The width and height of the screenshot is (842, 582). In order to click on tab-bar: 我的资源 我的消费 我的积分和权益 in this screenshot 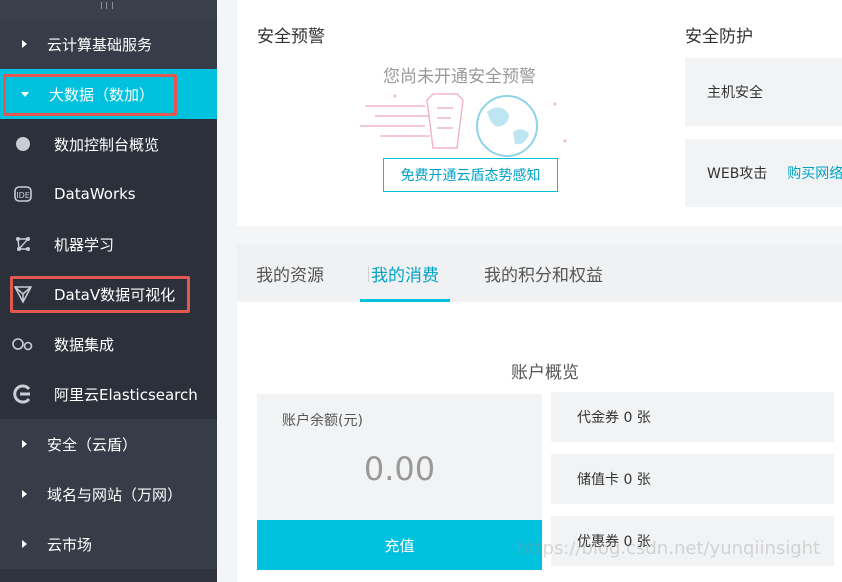, I will do `click(539, 273)`.